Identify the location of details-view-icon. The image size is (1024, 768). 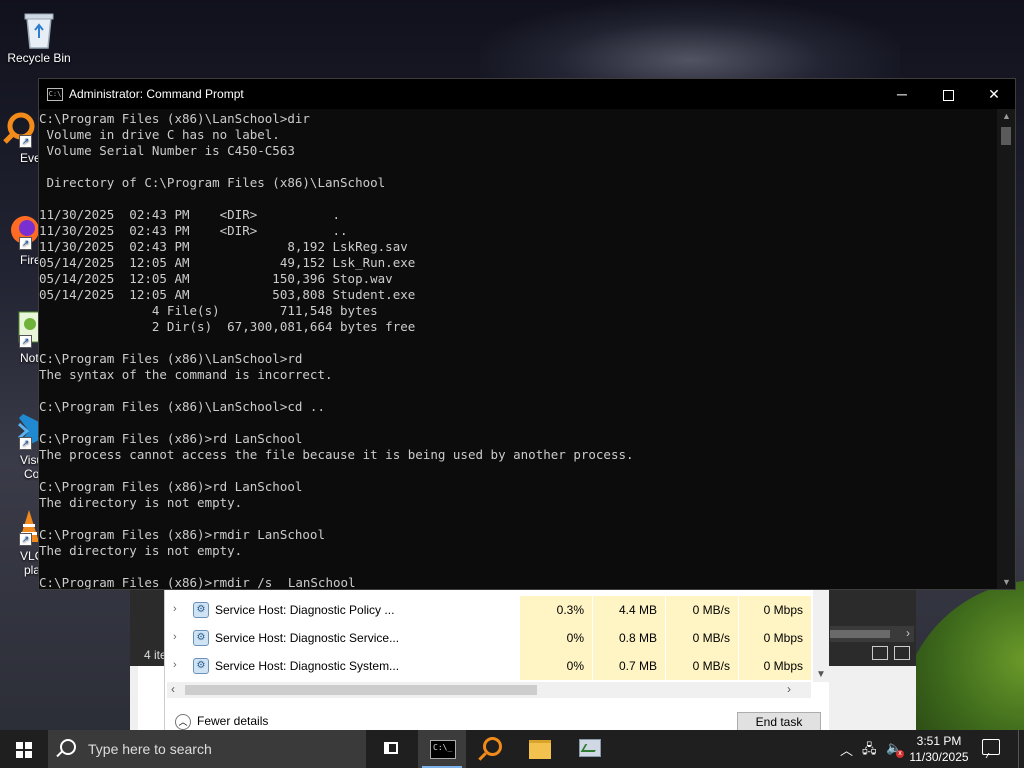
(880, 653).